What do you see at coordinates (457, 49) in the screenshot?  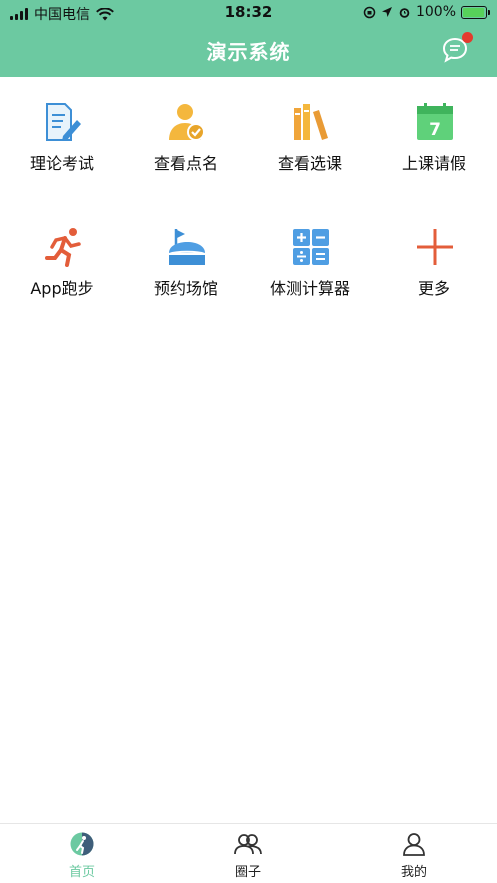 I see `message-button` at bounding box center [457, 49].